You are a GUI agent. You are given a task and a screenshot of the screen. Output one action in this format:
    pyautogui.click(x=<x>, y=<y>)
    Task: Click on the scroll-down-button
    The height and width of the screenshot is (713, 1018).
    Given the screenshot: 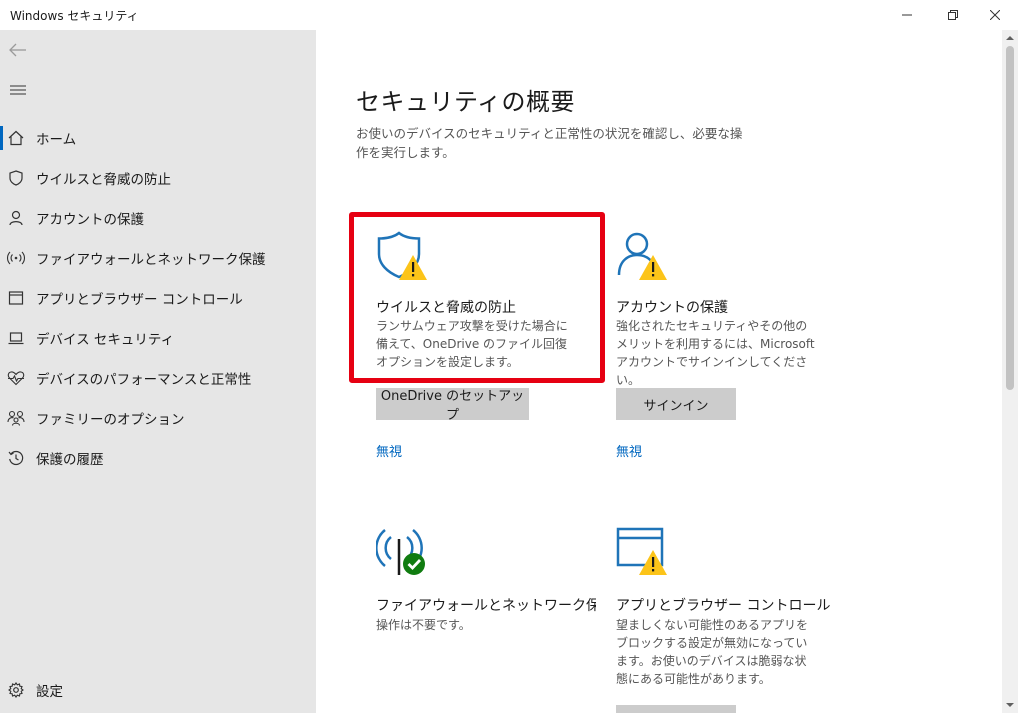 What is the action you would take?
    pyautogui.click(x=1010, y=705)
    